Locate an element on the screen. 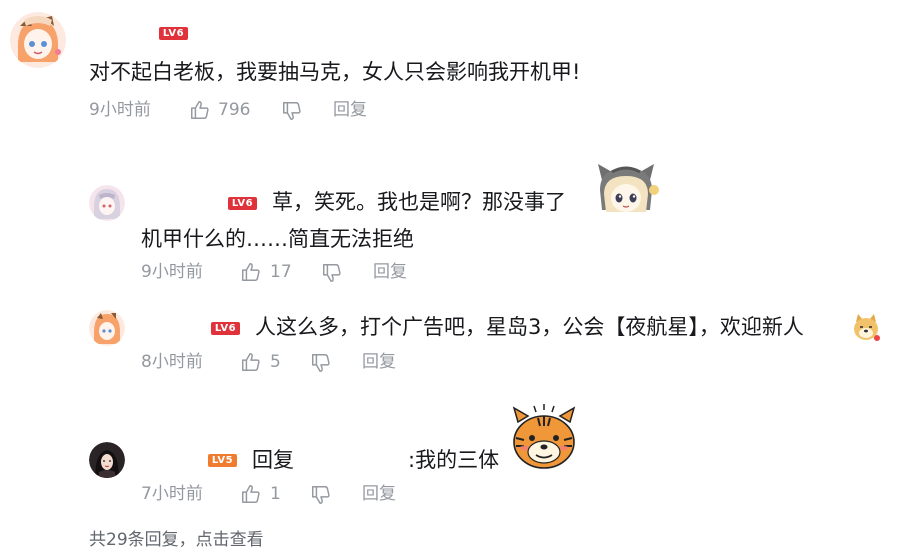 The image size is (919, 554). tiger-sticker is located at coordinates (544, 438).